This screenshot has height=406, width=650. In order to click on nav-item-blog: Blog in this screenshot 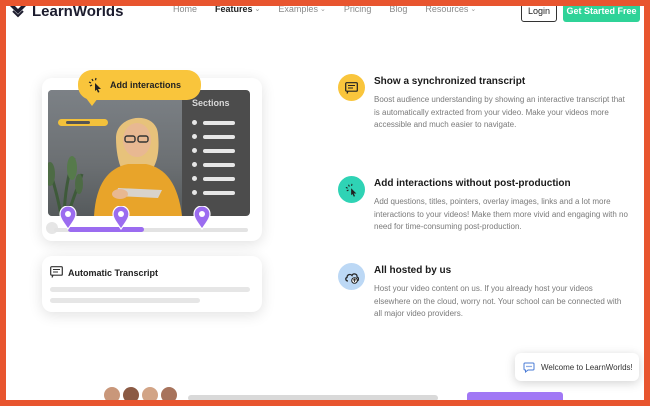, I will do `click(398, 10)`.